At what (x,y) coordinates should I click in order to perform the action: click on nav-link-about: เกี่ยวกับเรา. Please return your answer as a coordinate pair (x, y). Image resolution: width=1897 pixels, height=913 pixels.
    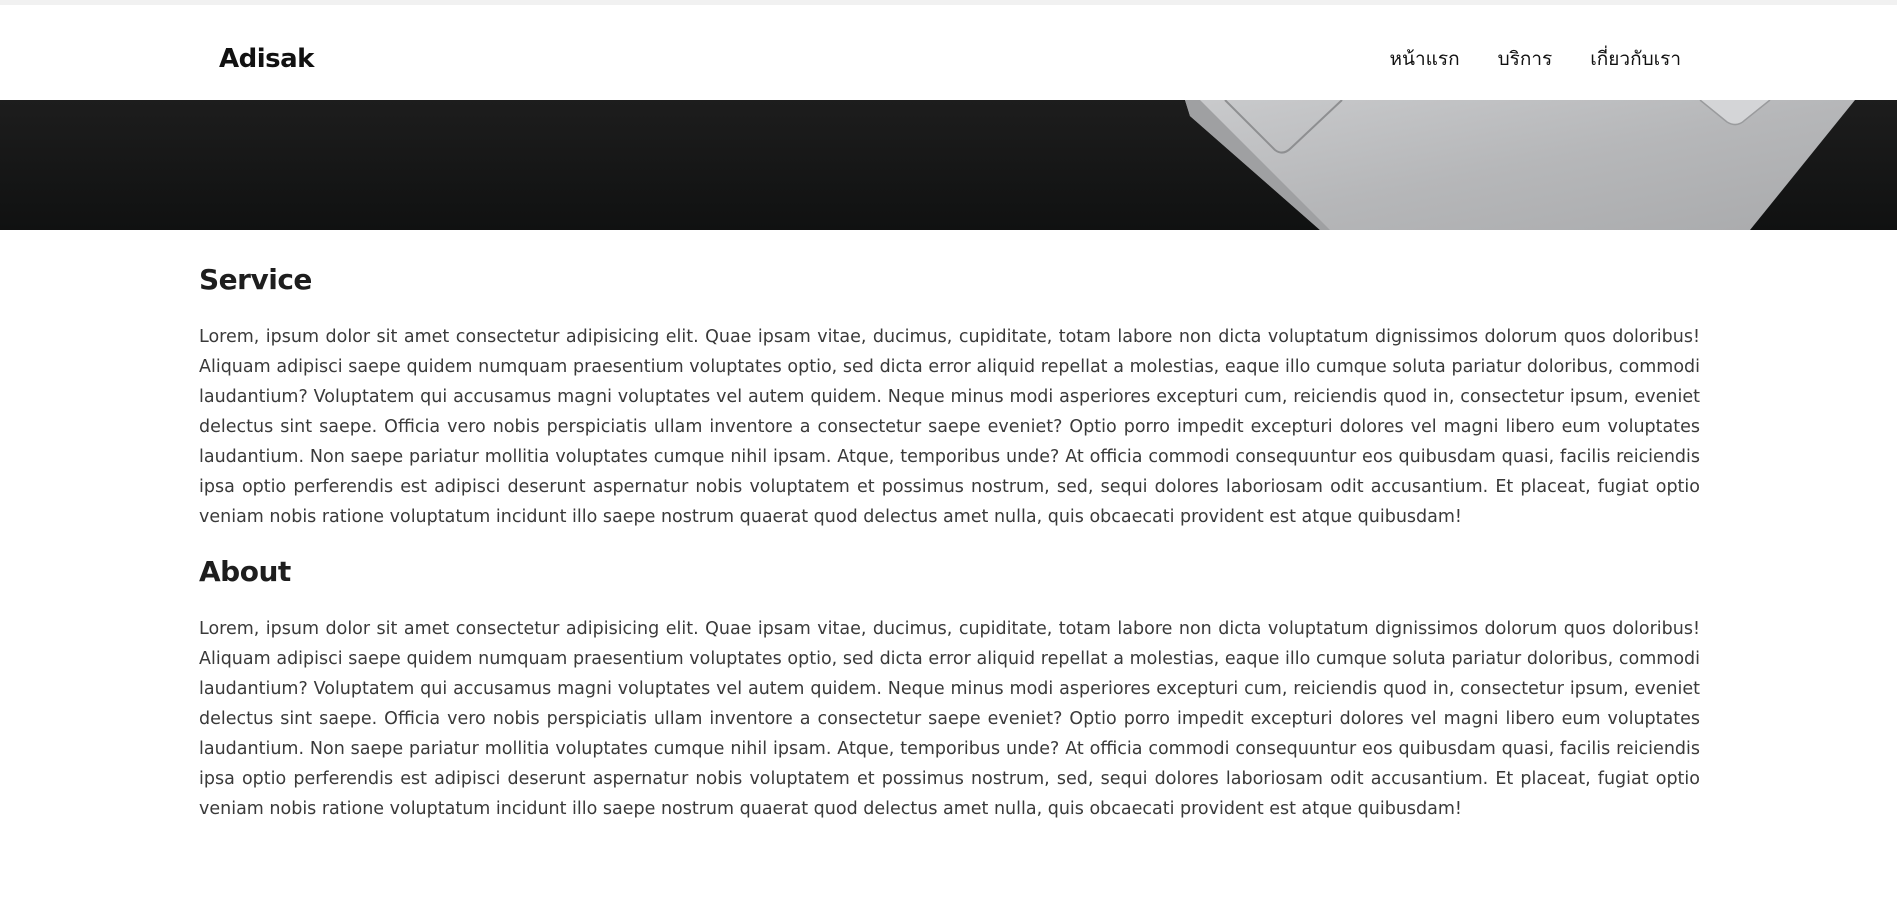
    Looking at the image, I should click on (1635, 59).